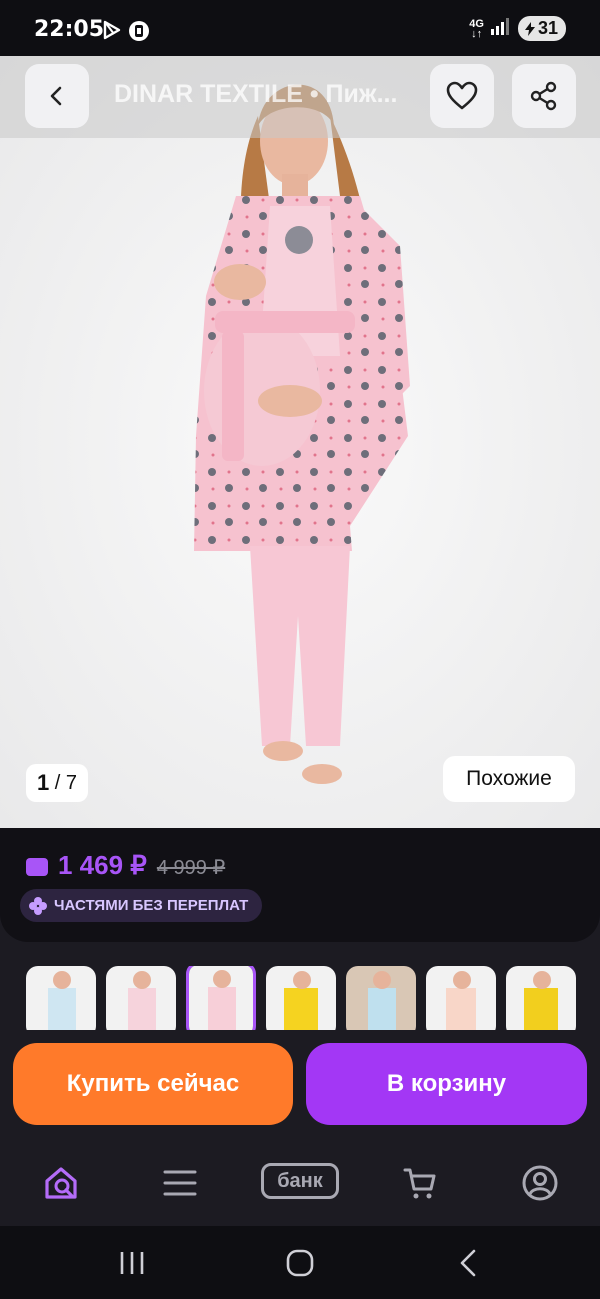  I want to click on back-arrow-icon, so click(468, 1263).